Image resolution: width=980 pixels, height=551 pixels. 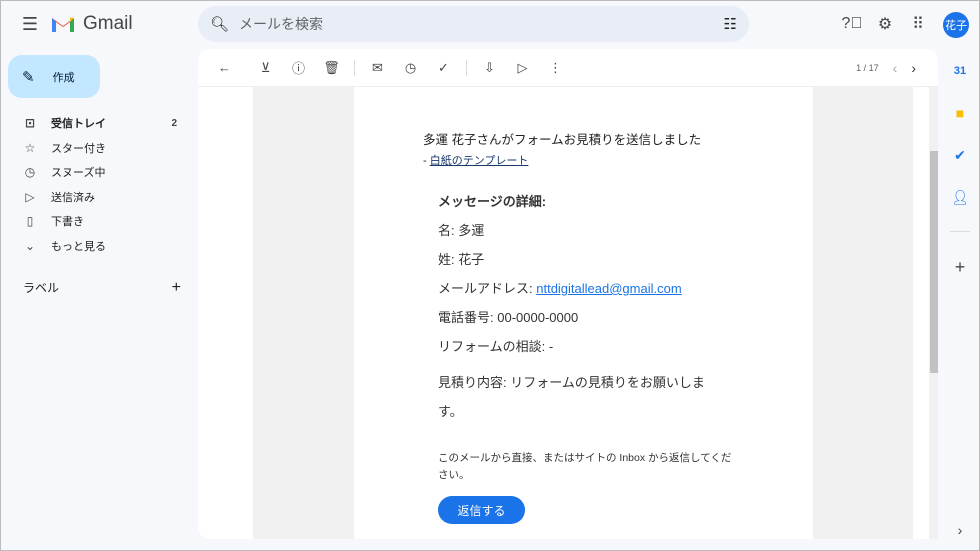 What do you see at coordinates (618, 160) in the screenshot?
I see `template-line: - 白紙のテンプレート` at bounding box center [618, 160].